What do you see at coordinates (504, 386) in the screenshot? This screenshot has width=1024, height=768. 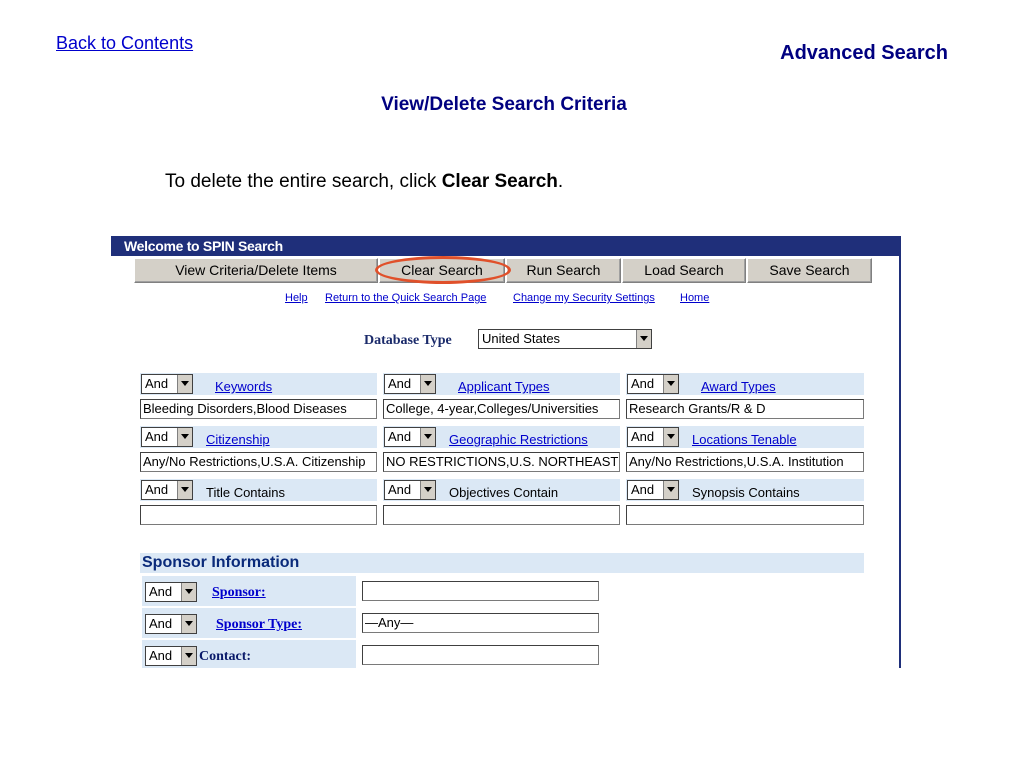 I see `criteria-label-applicant-types: Applicant Types` at bounding box center [504, 386].